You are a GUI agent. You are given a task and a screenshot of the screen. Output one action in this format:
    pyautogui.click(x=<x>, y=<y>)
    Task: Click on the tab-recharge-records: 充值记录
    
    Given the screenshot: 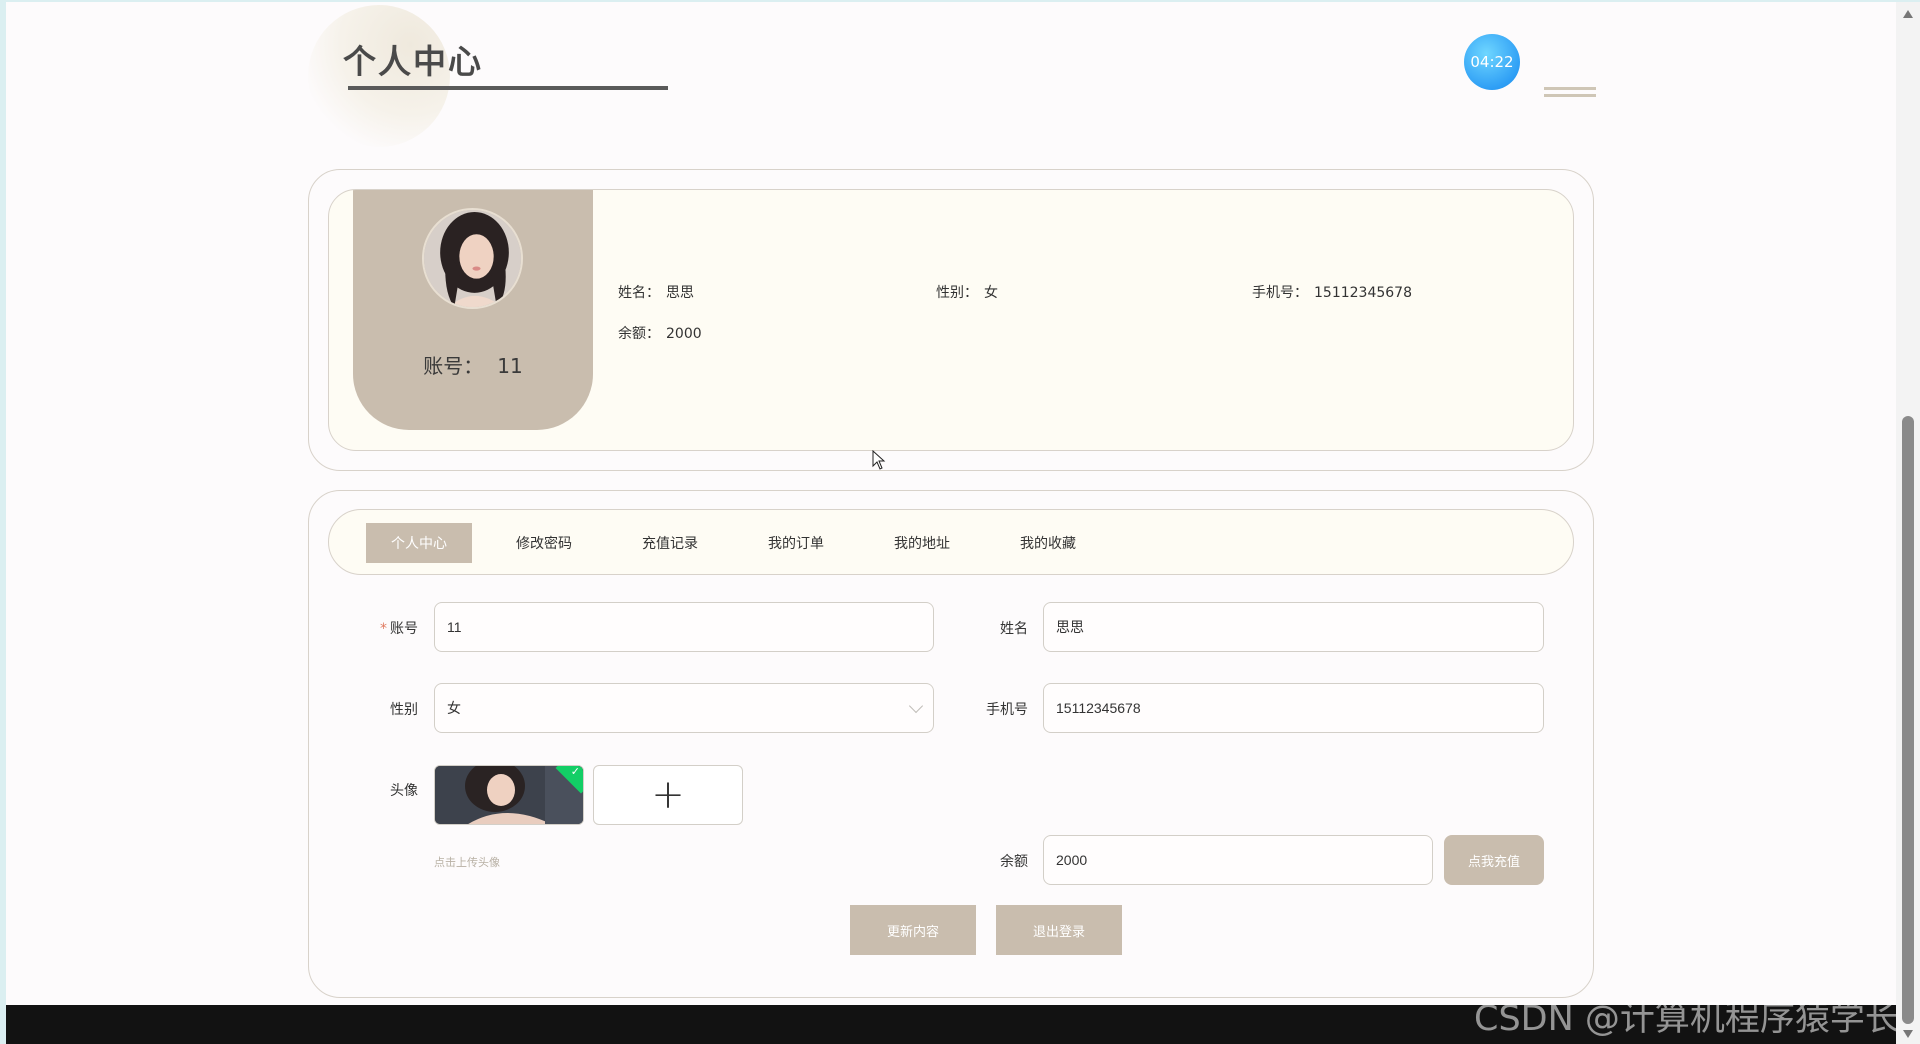 What is the action you would take?
    pyautogui.click(x=670, y=543)
    